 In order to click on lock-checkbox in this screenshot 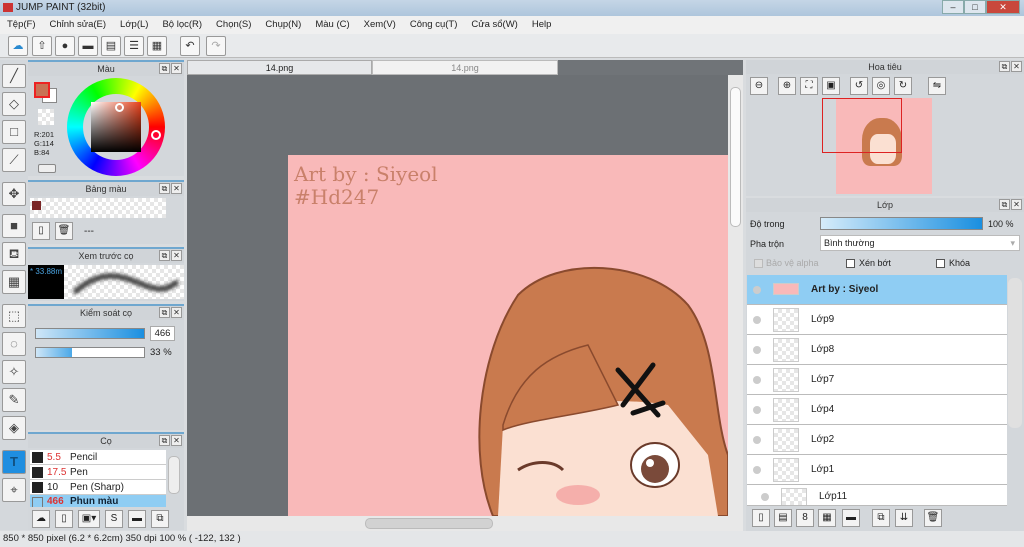, I will do `click(940, 263)`.